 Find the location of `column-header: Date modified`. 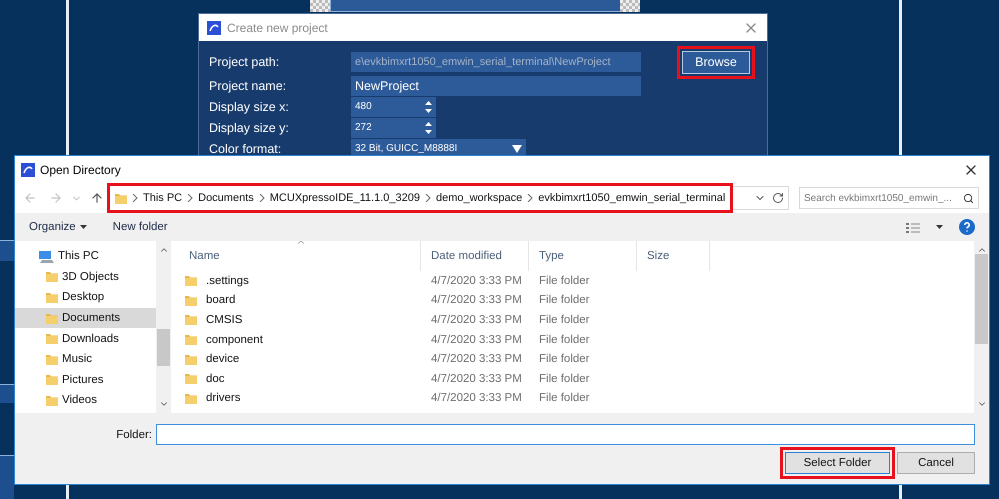

column-header: Date modified is located at coordinates (475, 256).